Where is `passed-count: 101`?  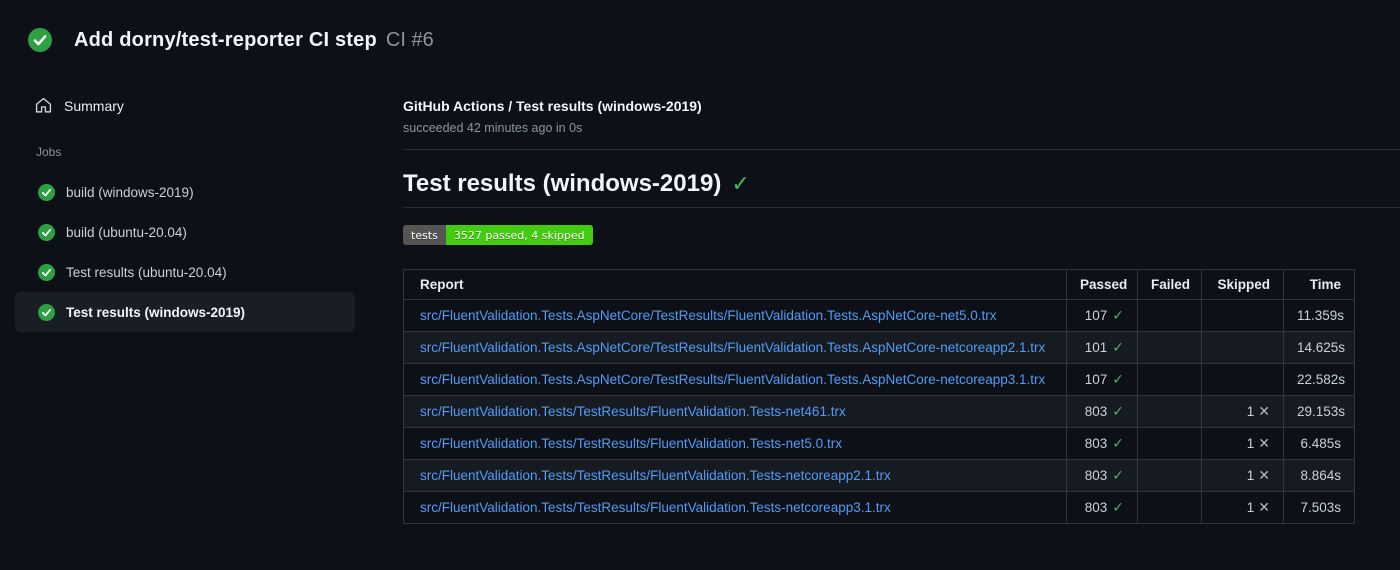
passed-count: 101 is located at coordinates (1096, 347).